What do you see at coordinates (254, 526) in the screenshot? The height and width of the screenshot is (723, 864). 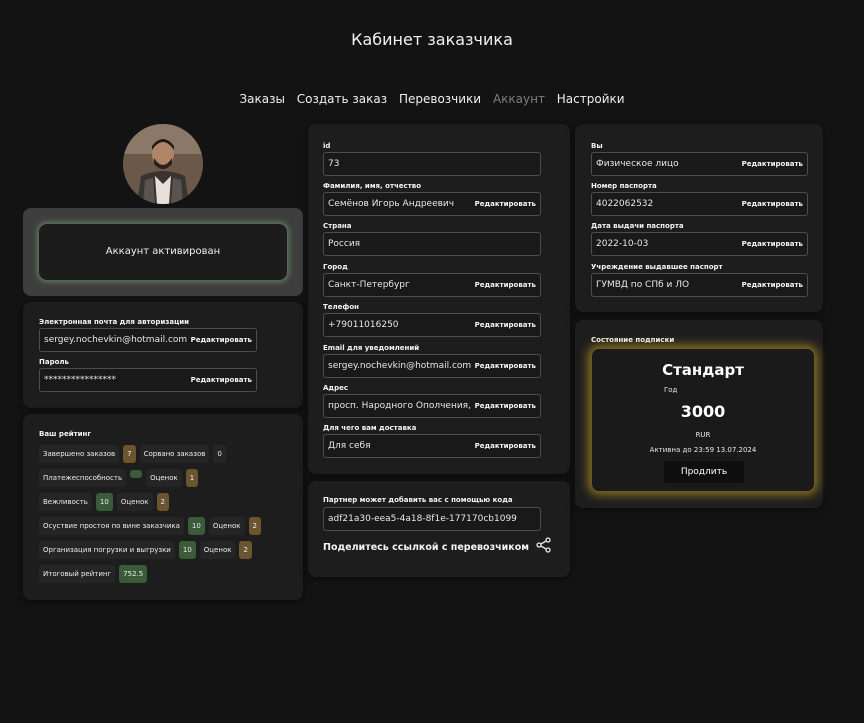 I see `downtime-count: 2` at bounding box center [254, 526].